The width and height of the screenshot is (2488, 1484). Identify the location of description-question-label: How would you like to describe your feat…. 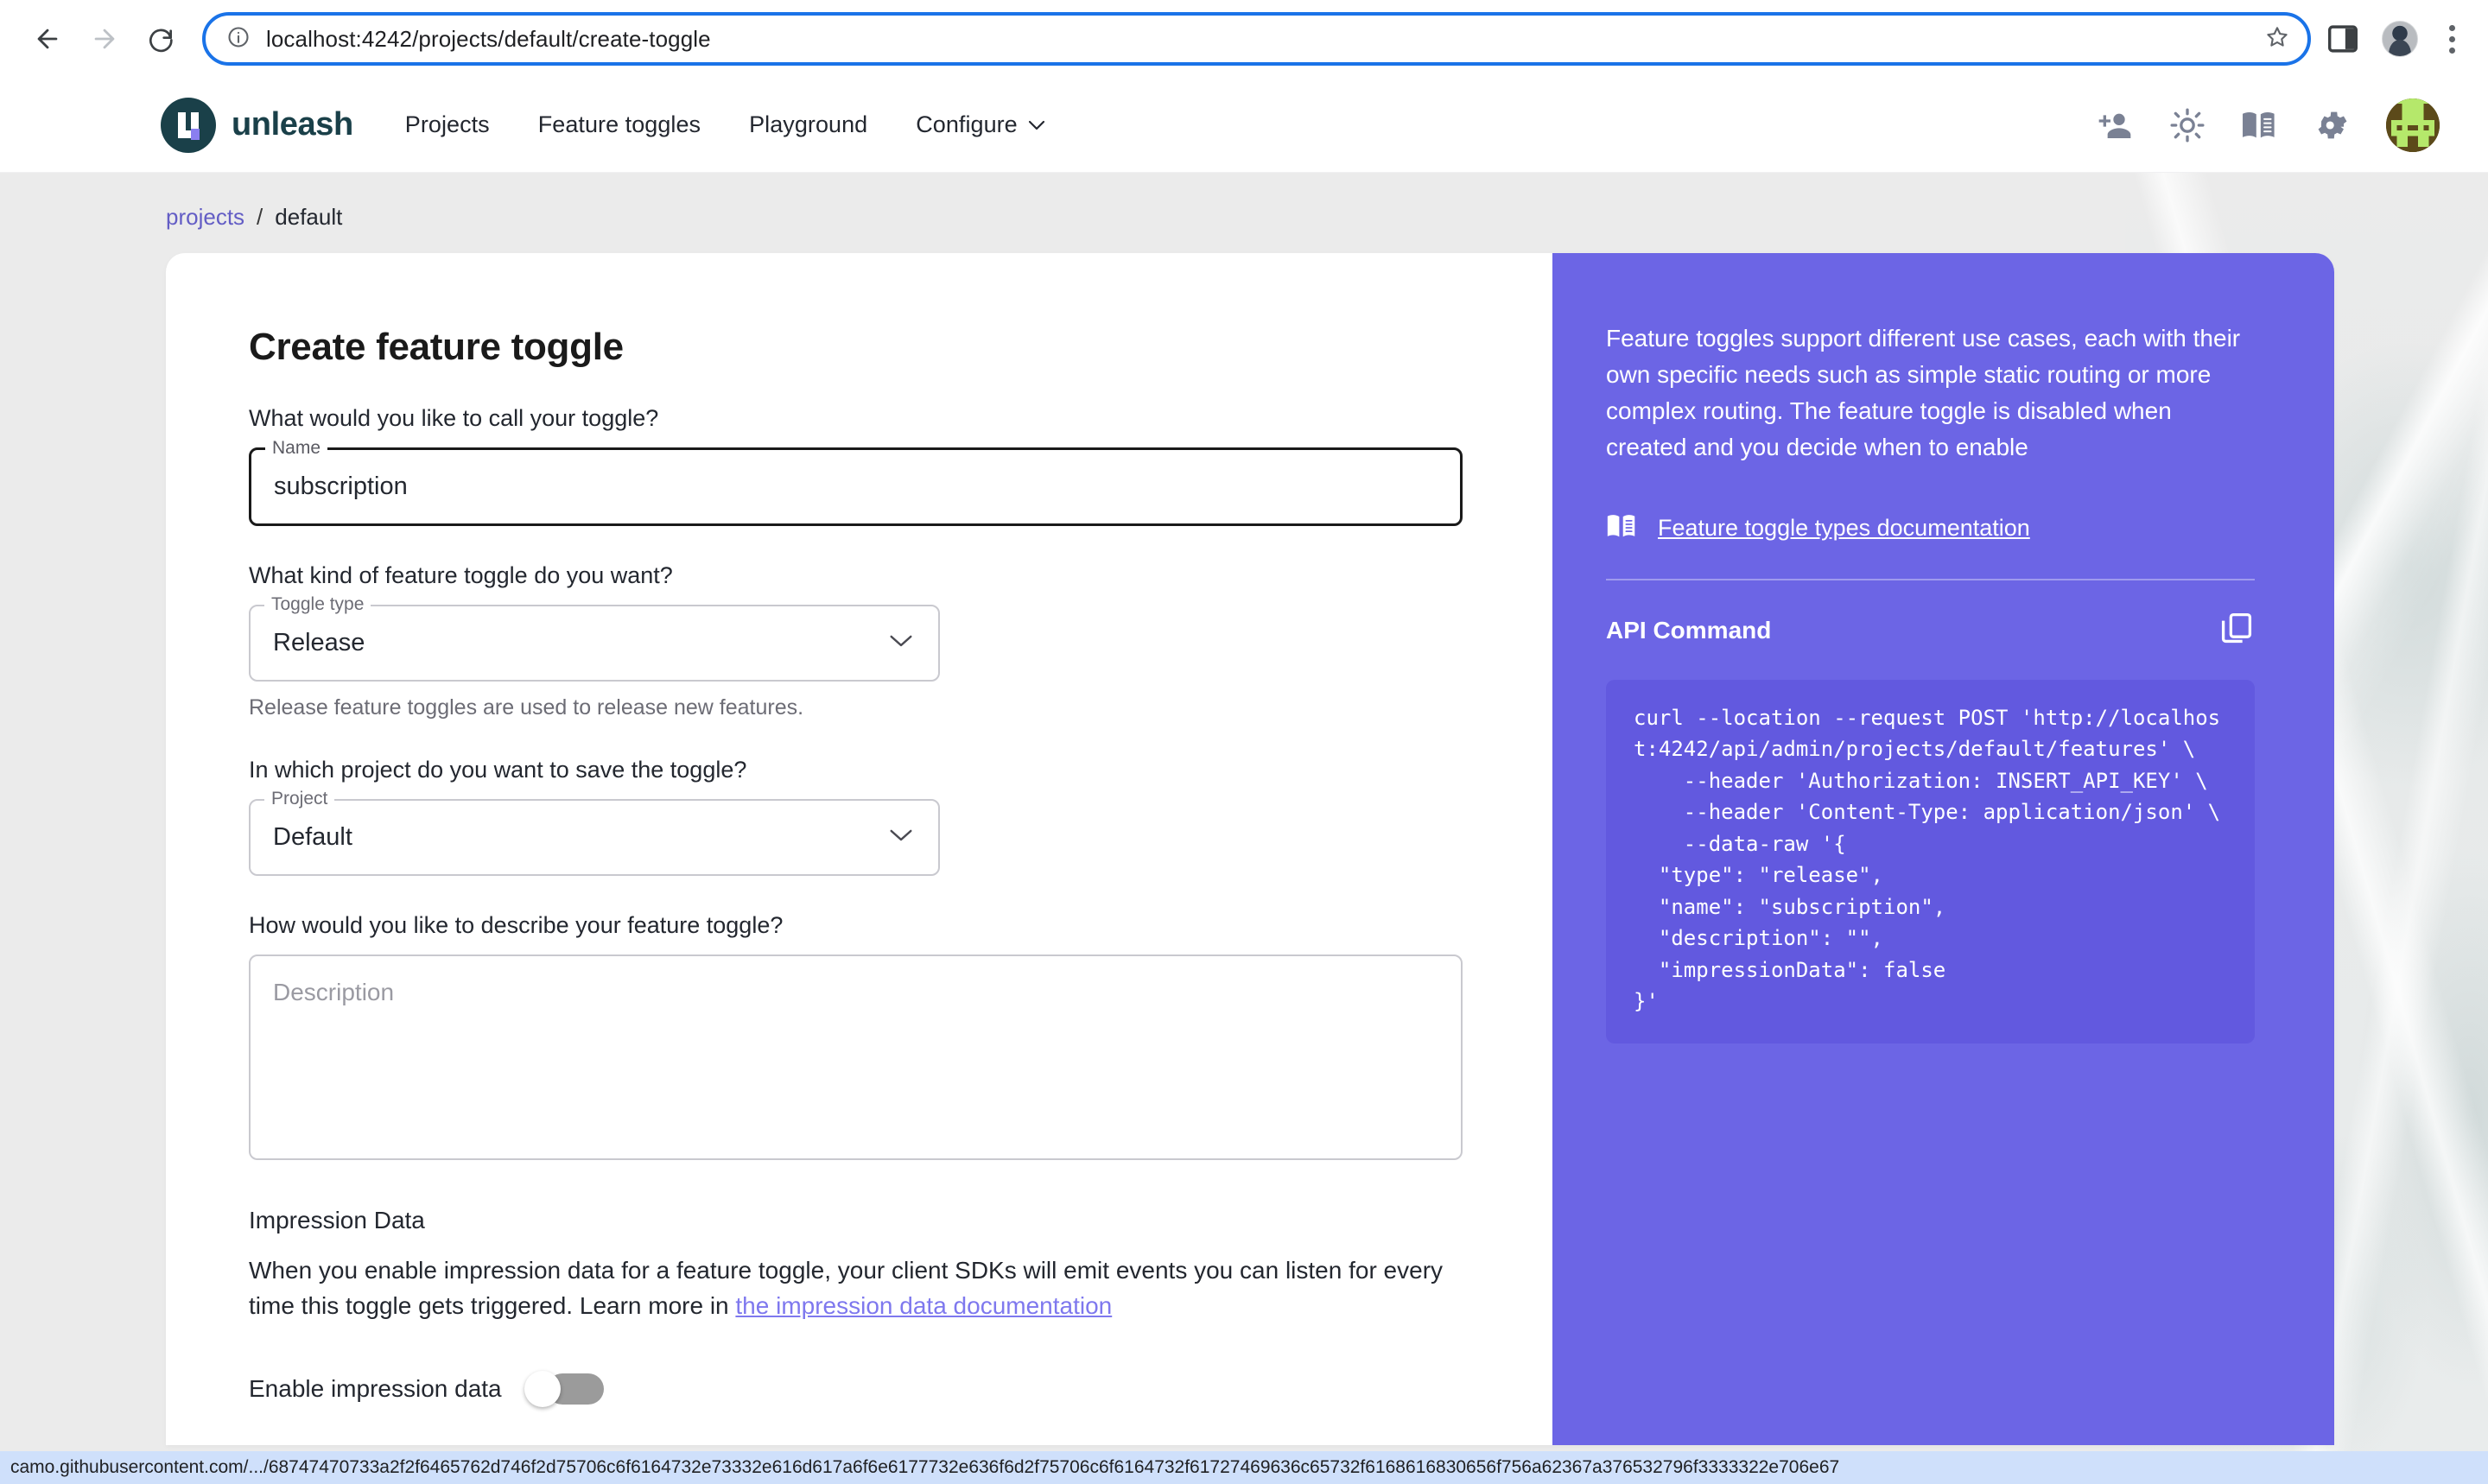
(516, 925).